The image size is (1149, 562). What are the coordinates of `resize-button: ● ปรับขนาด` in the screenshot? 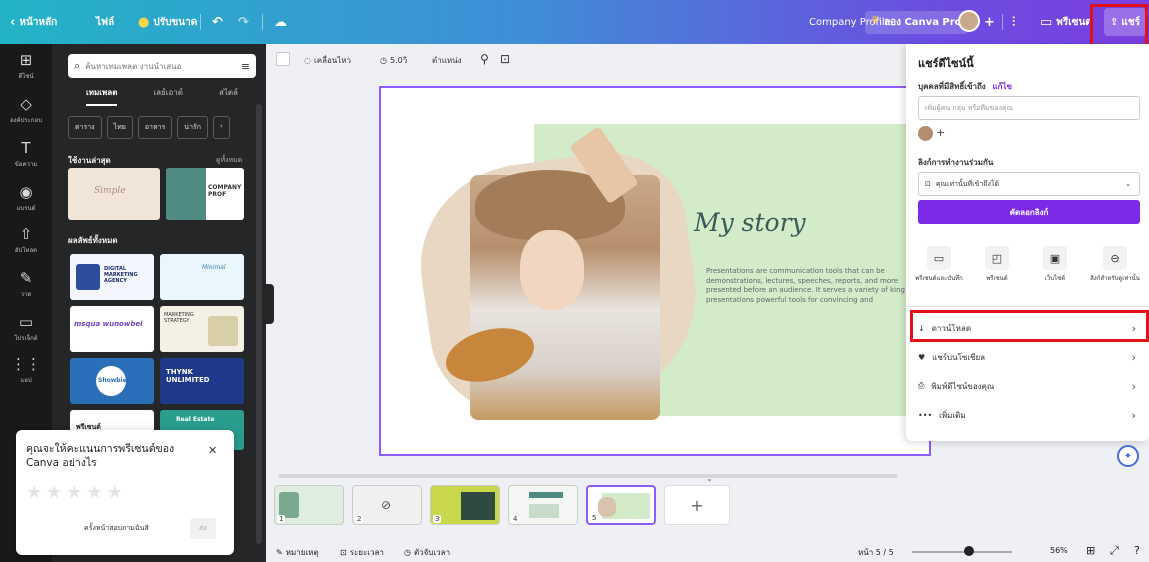 It's located at (167, 22).